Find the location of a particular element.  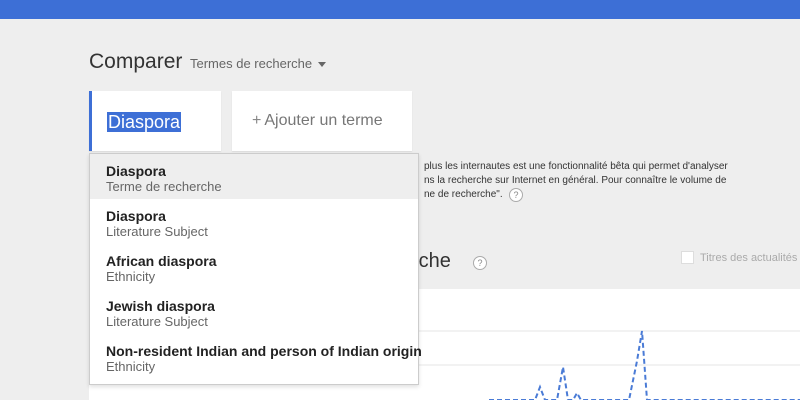

term-card: Diaspora is located at coordinates (155, 121).